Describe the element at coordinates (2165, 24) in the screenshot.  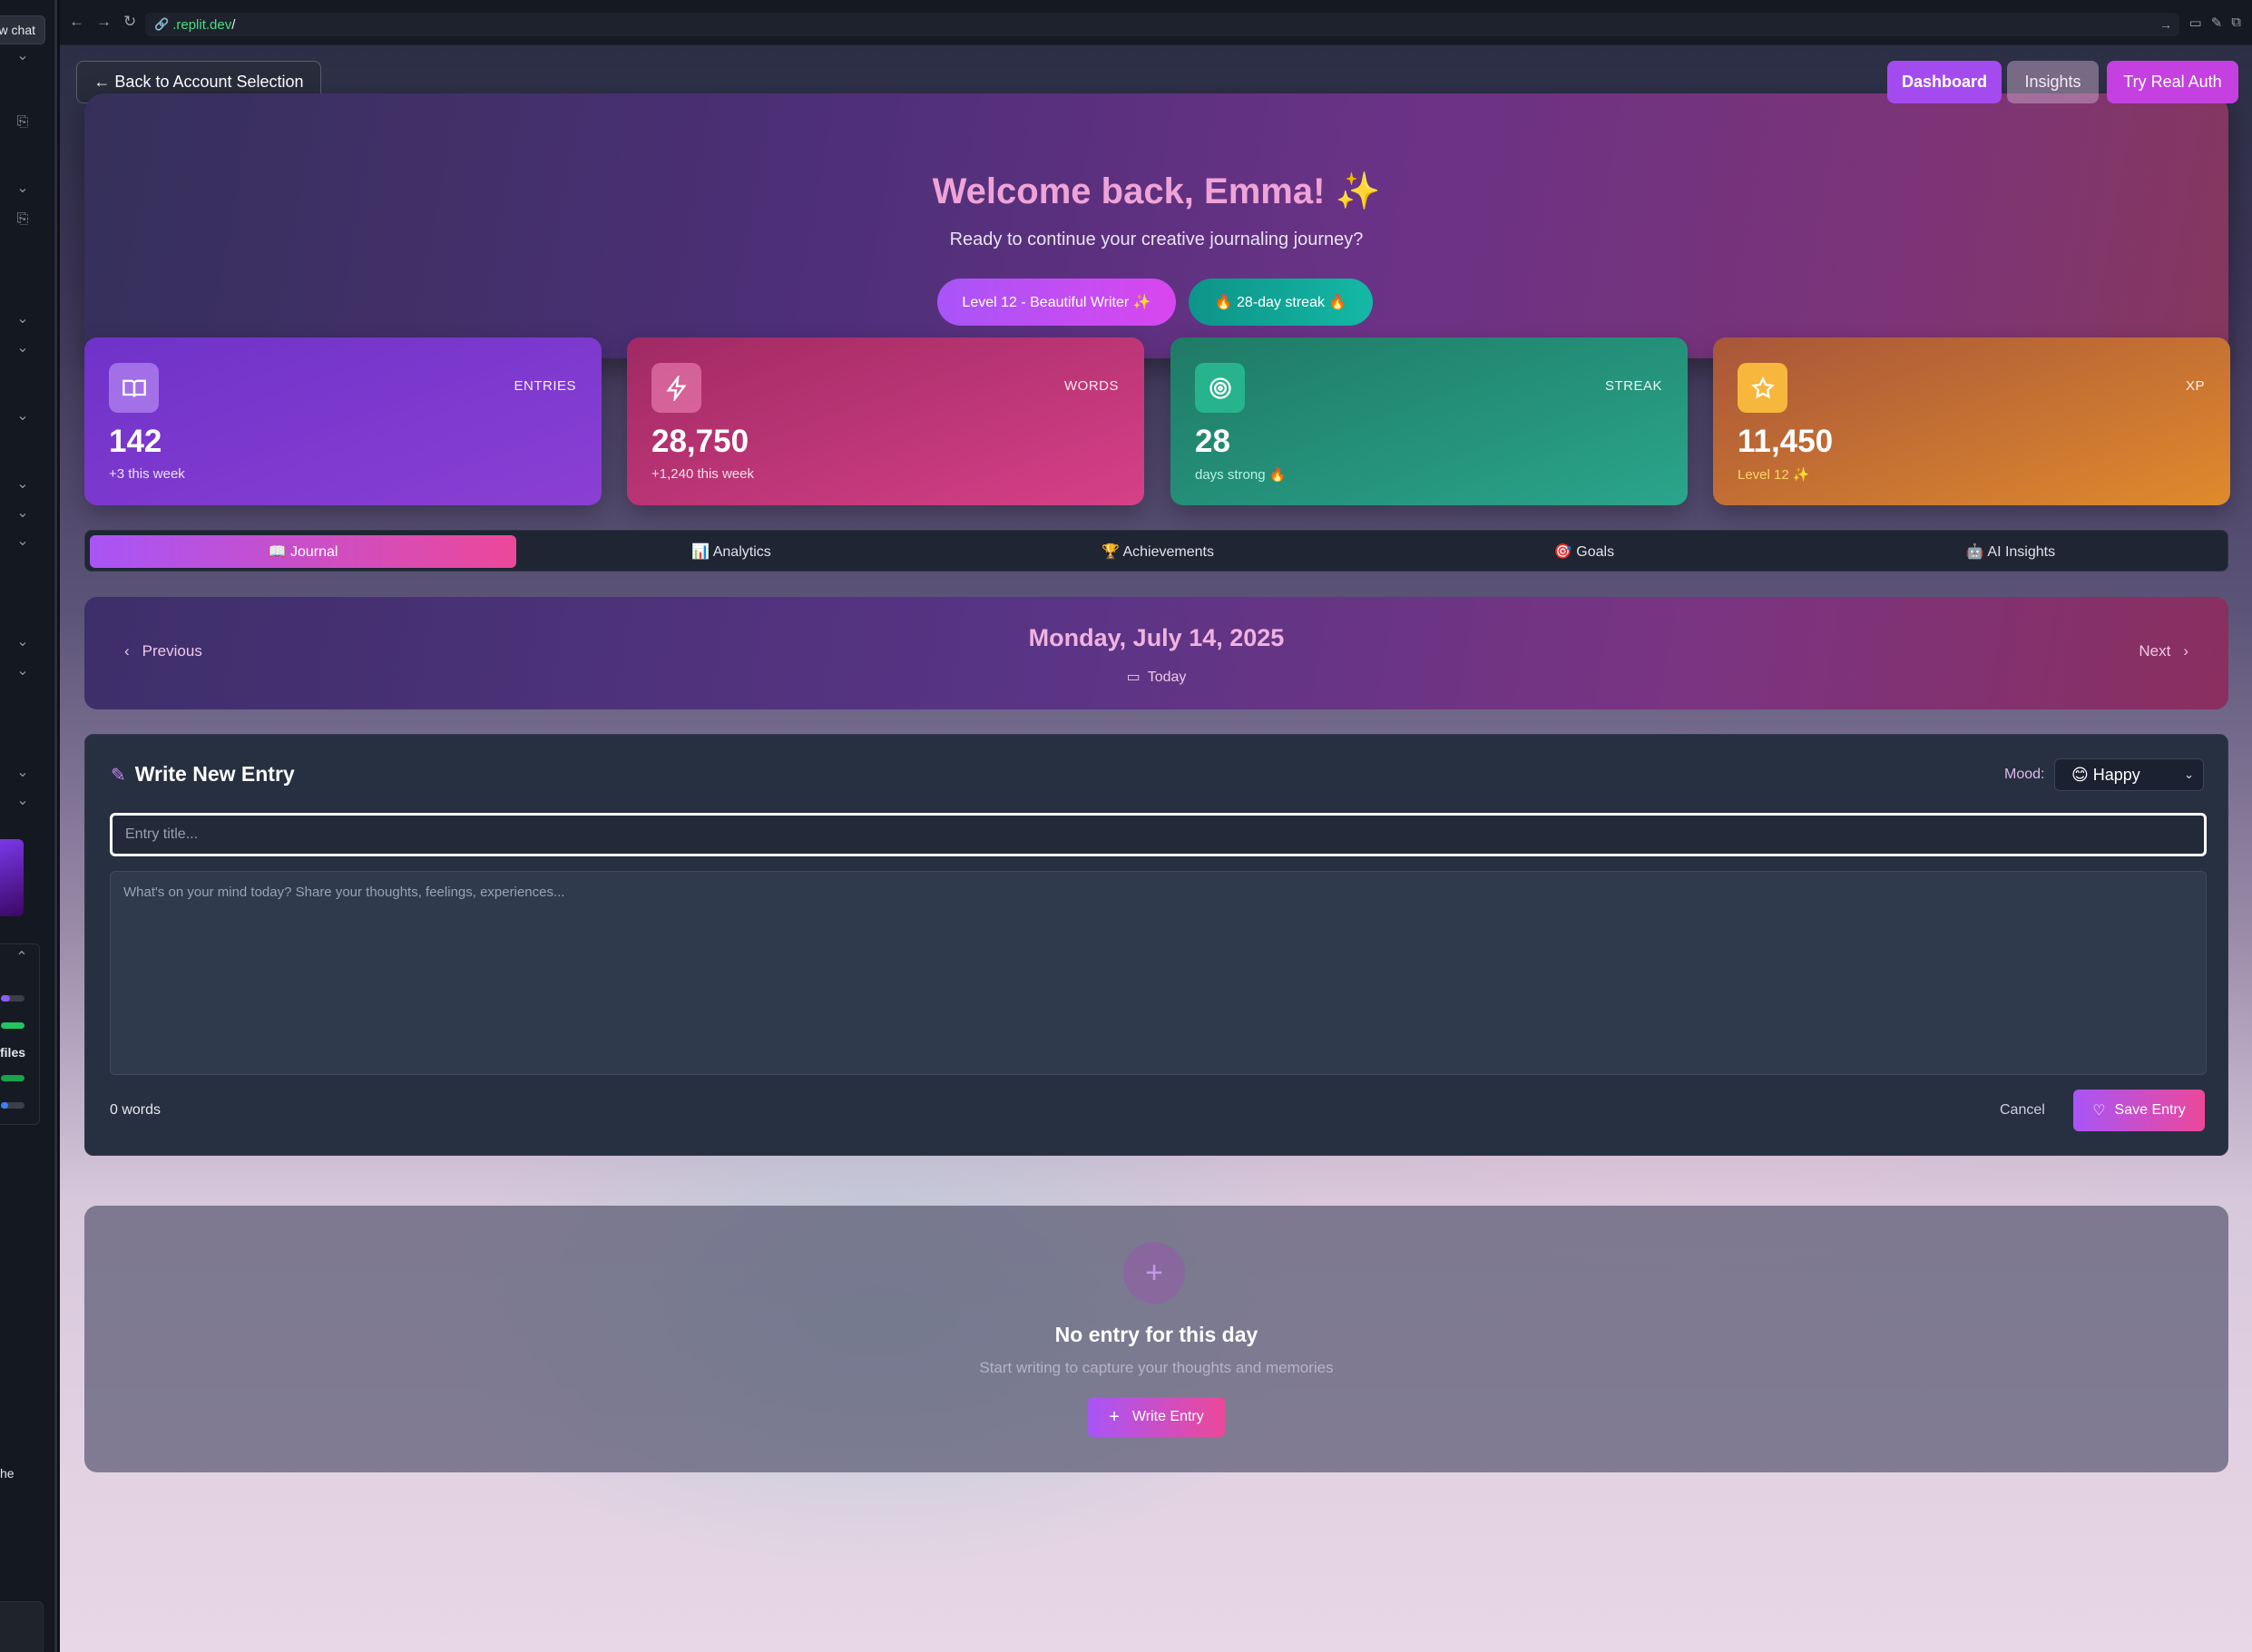
I see `go-arrow-icon: →` at that location.